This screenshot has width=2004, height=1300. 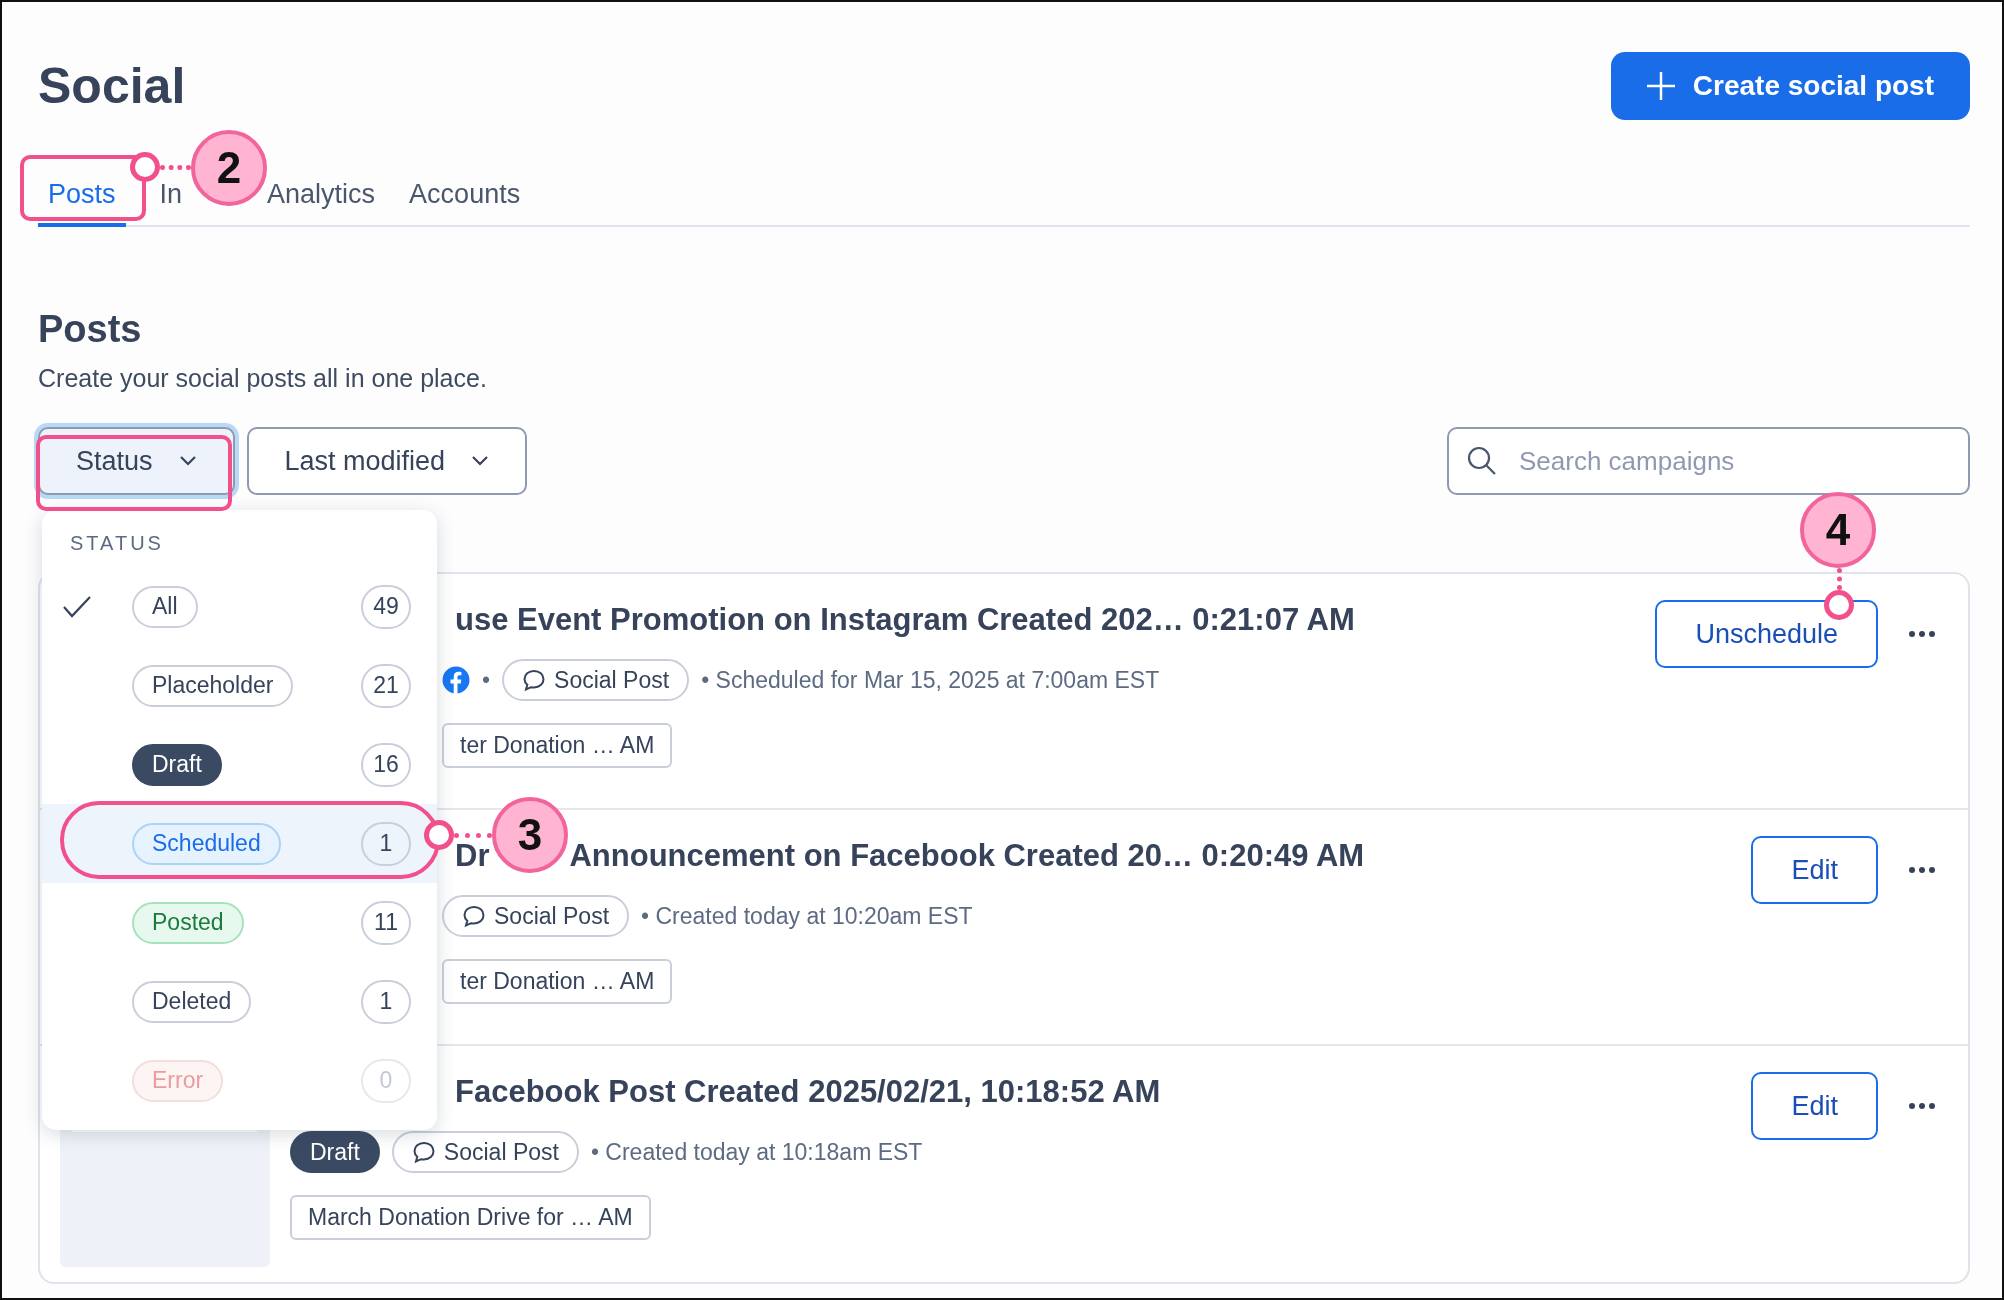 What do you see at coordinates (808, 1092) in the screenshot?
I see `post-title: Facebook Post Created 2025/02/21, 10:18:52 AM` at bounding box center [808, 1092].